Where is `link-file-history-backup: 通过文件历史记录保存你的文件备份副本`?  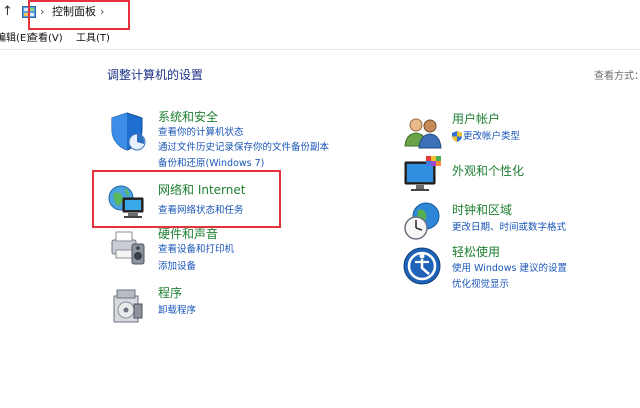
link-file-history-backup: 通过文件历史记录保存你的文件备份副本 is located at coordinates (243, 148).